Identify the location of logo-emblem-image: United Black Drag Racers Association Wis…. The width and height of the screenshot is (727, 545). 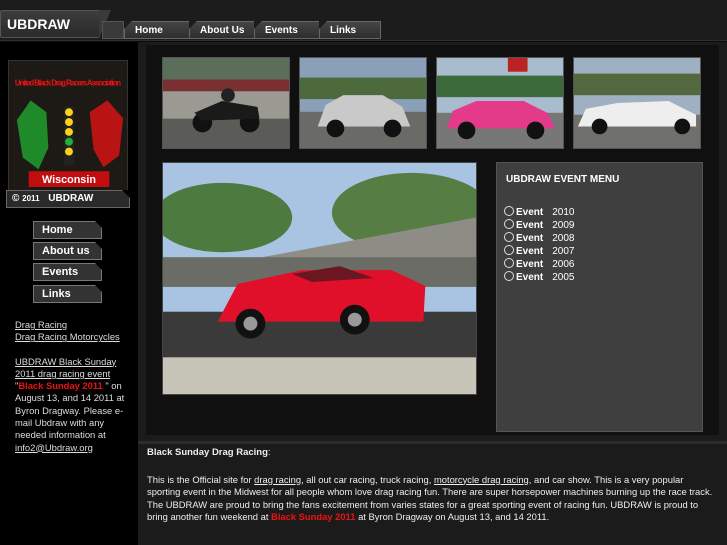
(68, 126).